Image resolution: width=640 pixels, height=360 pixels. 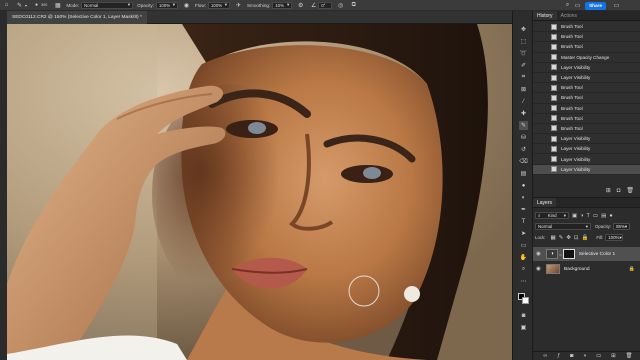 What do you see at coordinates (6, 5) in the screenshot?
I see `home-icon: ⌂` at bounding box center [6, 5].